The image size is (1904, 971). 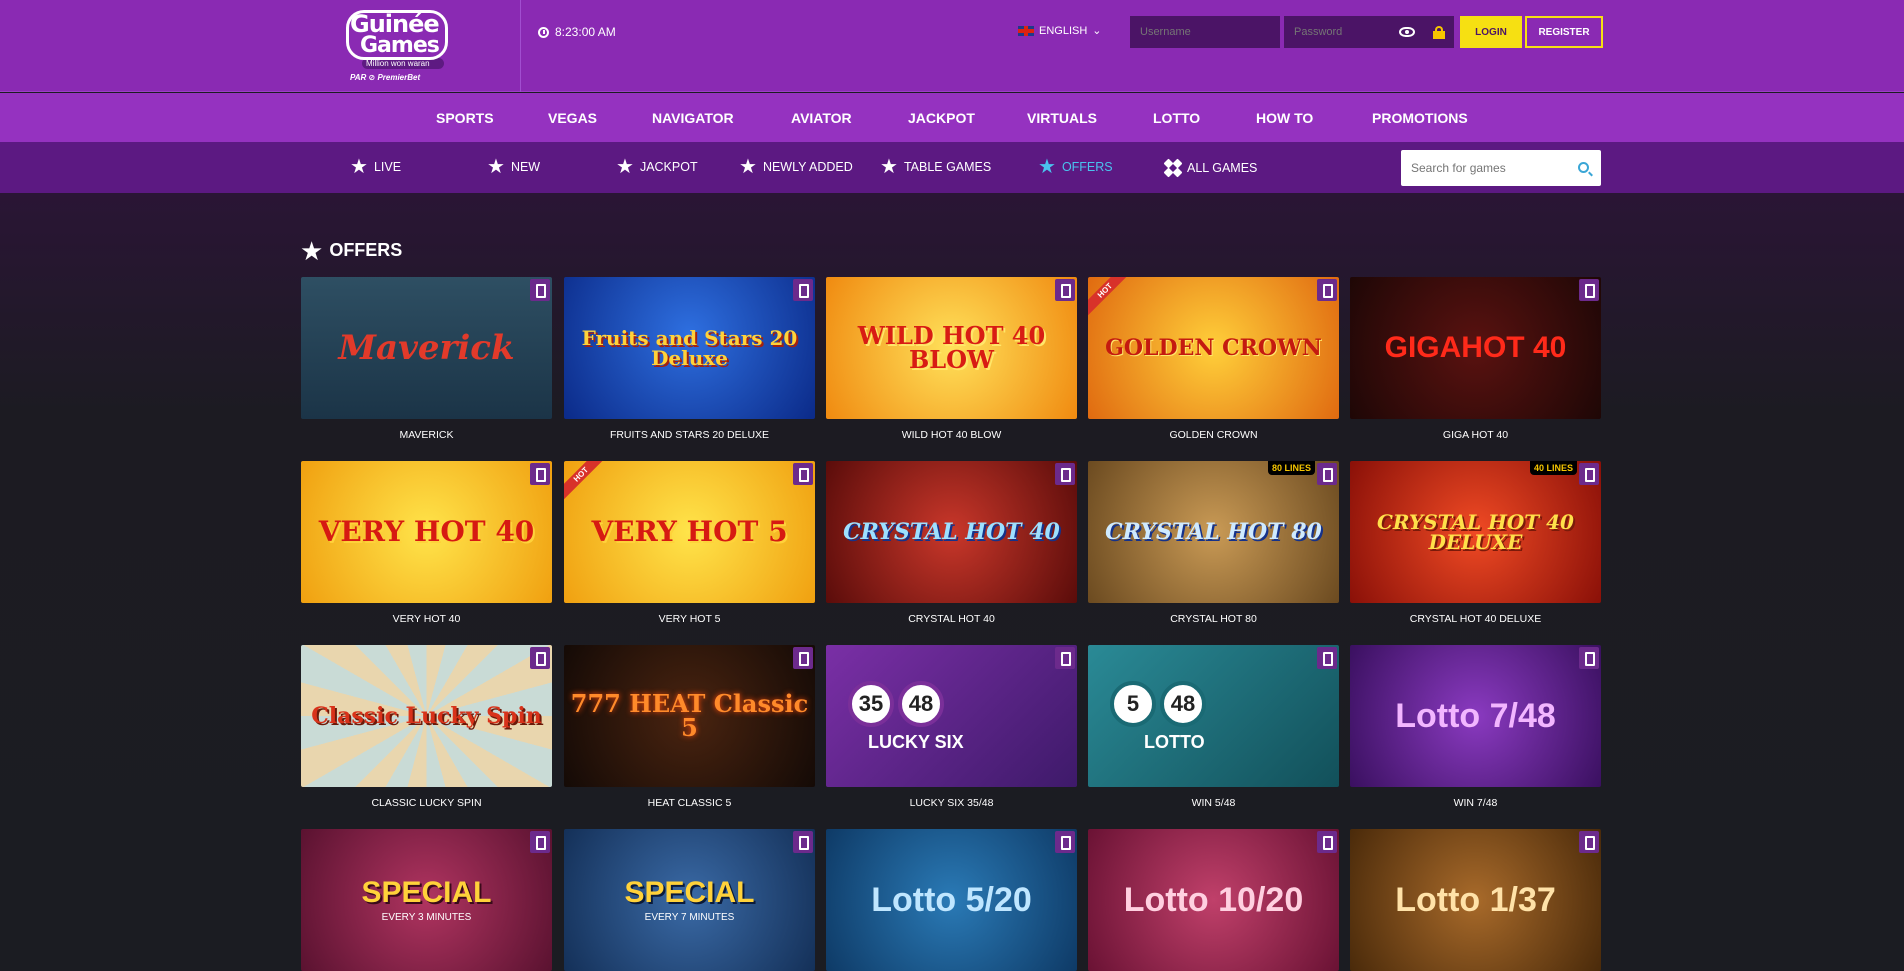 What do you see at coordinates (689, 619) in the screenshot?
I see `game-title: VERY HOT 5` at bounding box center [689, 619].